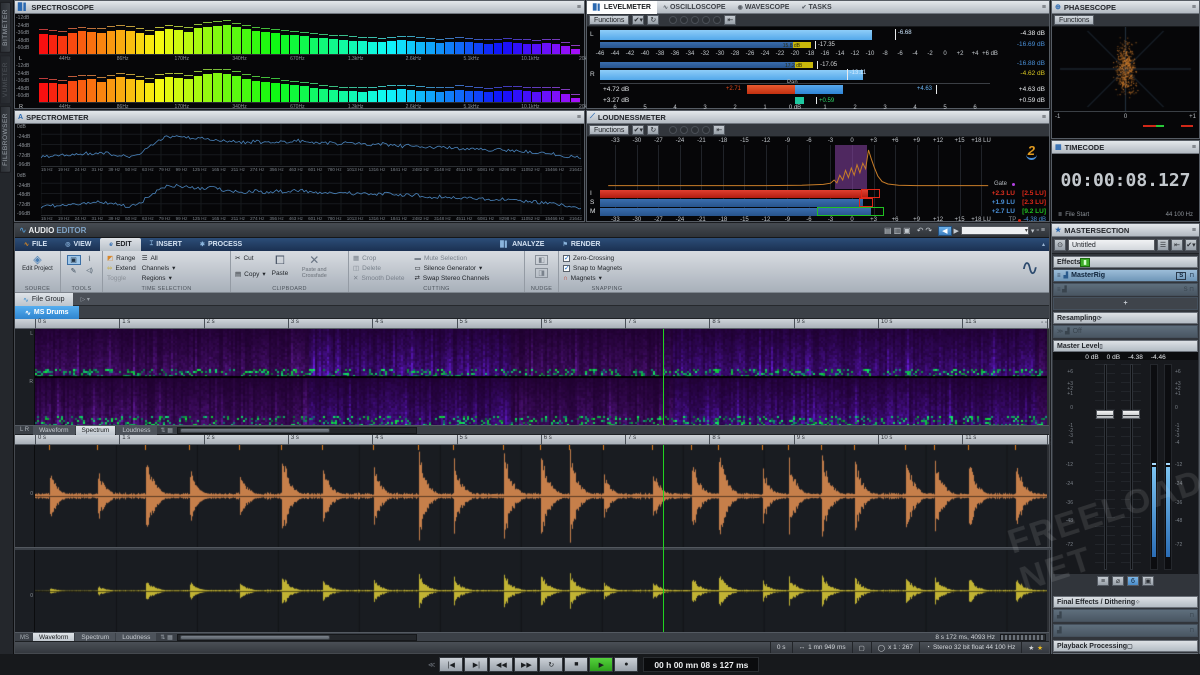  I want to click on loop-button: ↻, so click(551, 664).